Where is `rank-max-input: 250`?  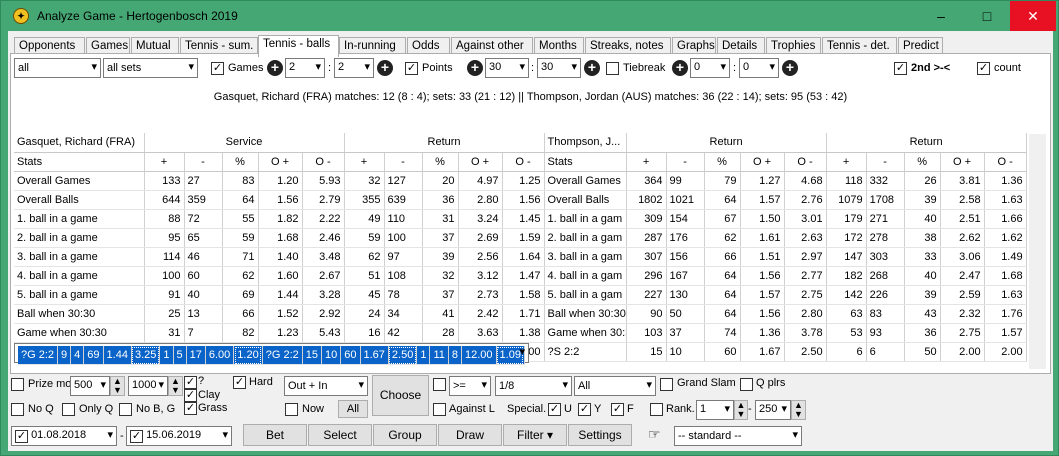 rank-max-input: 250 is located at coordinates (773, 410).